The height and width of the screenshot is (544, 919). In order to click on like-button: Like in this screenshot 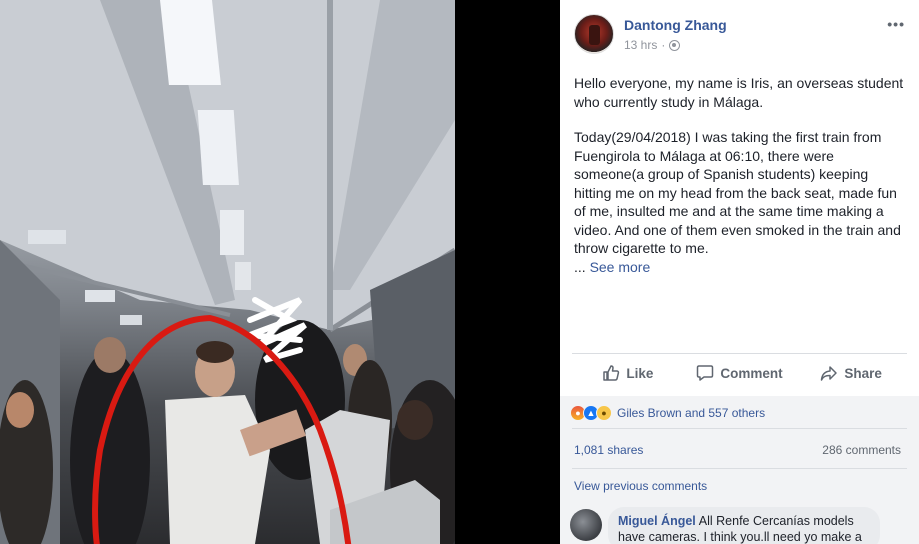, I will do `click(628, 373)`.